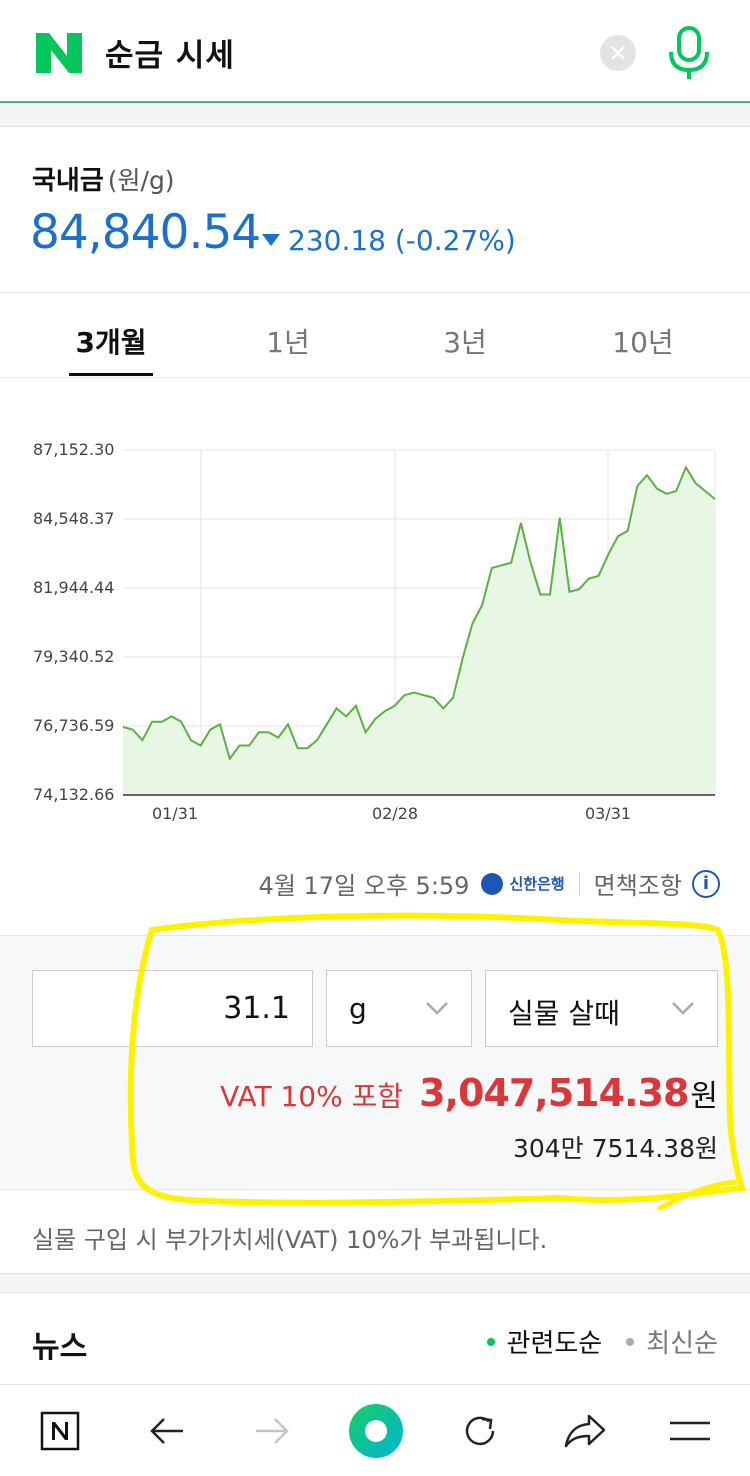 Image resolution: width=750 pixels, height=1476 pixels. What do you see at coordinates (73, 449) in the screenshot?
I see `y-tick-label: 87,152.30` at bounding box center [73, 449].